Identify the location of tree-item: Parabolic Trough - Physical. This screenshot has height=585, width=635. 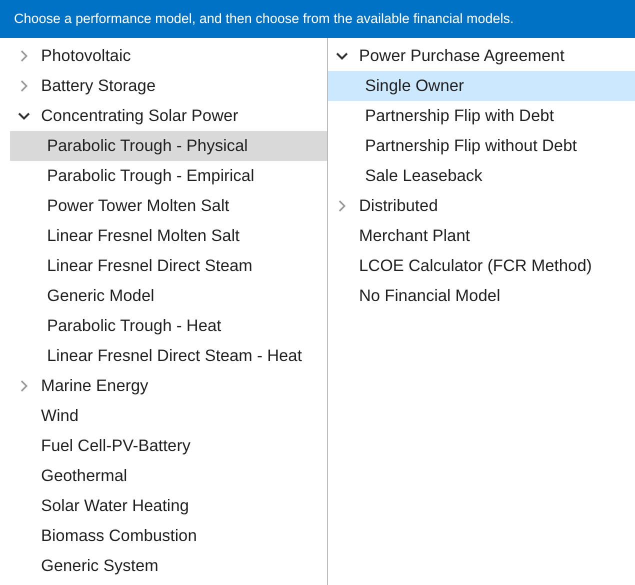
(168, 146).